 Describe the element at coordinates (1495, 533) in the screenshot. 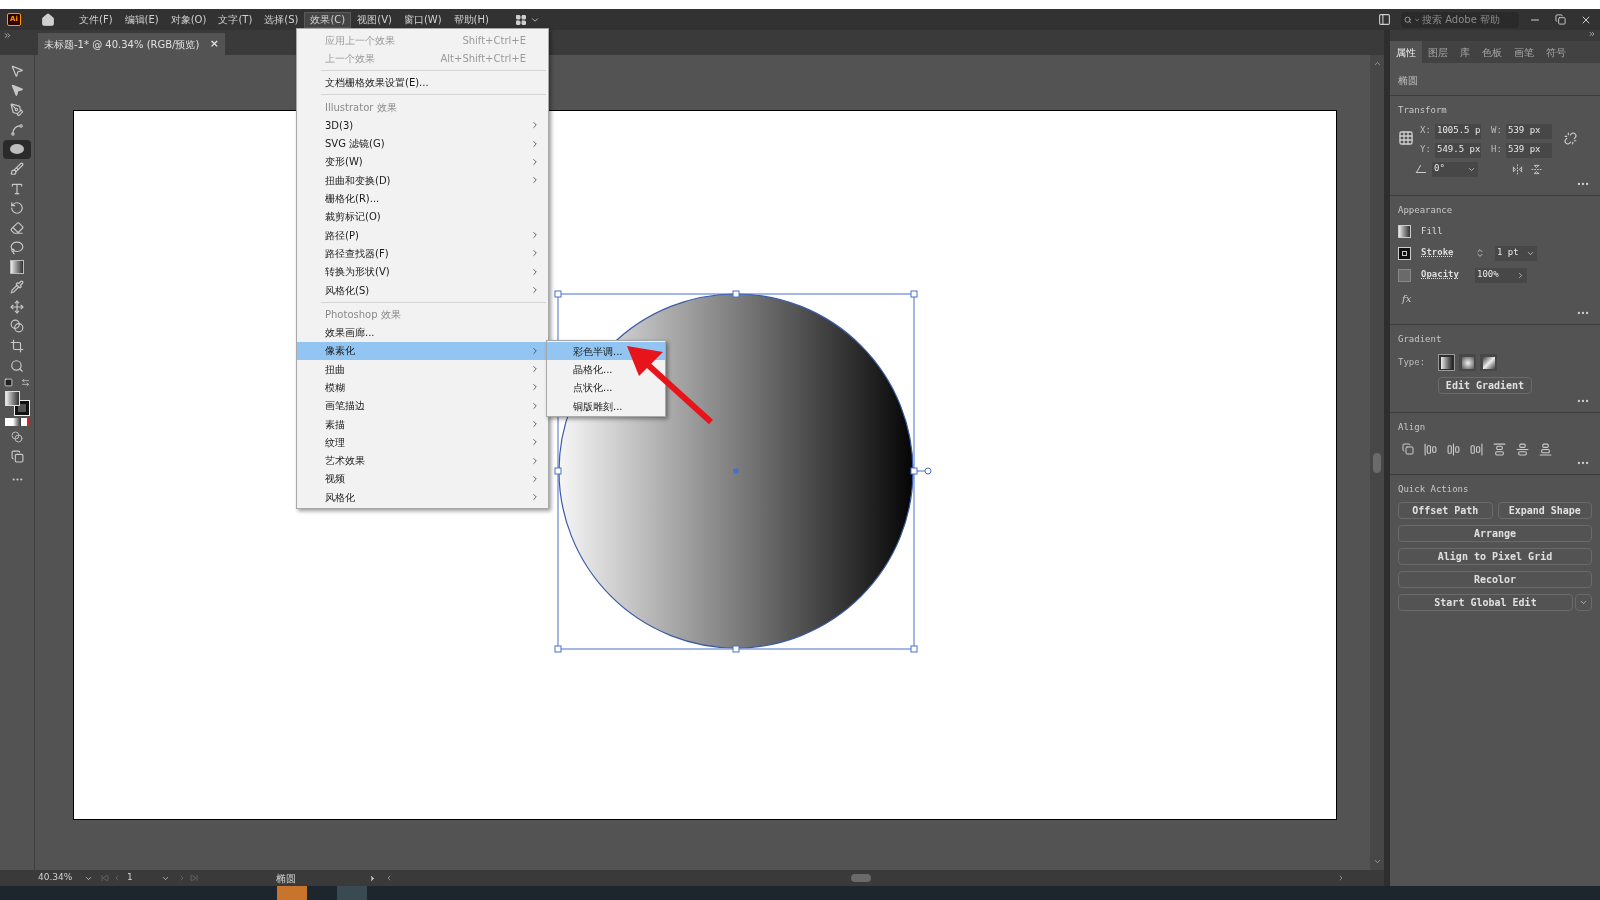

I see `quick-action-button: Arrange` at that location.